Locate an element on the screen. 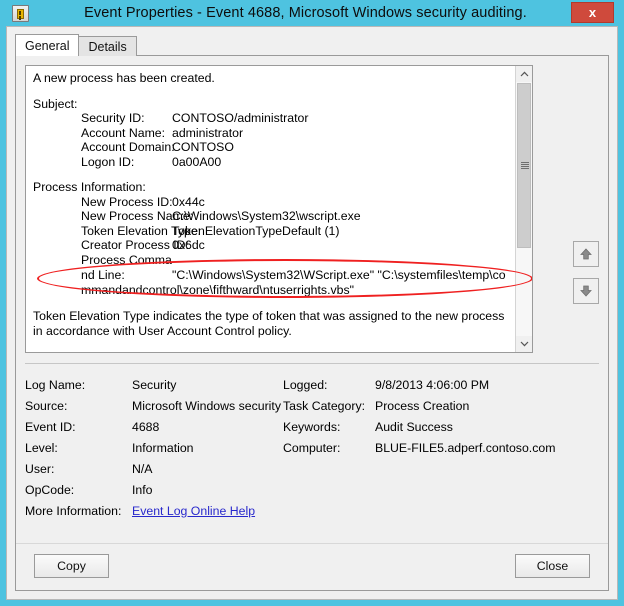 This screenshot has width=624, height=606. event-field-row: Account Domain: CONTOSO is located at coordinates (271, 147).